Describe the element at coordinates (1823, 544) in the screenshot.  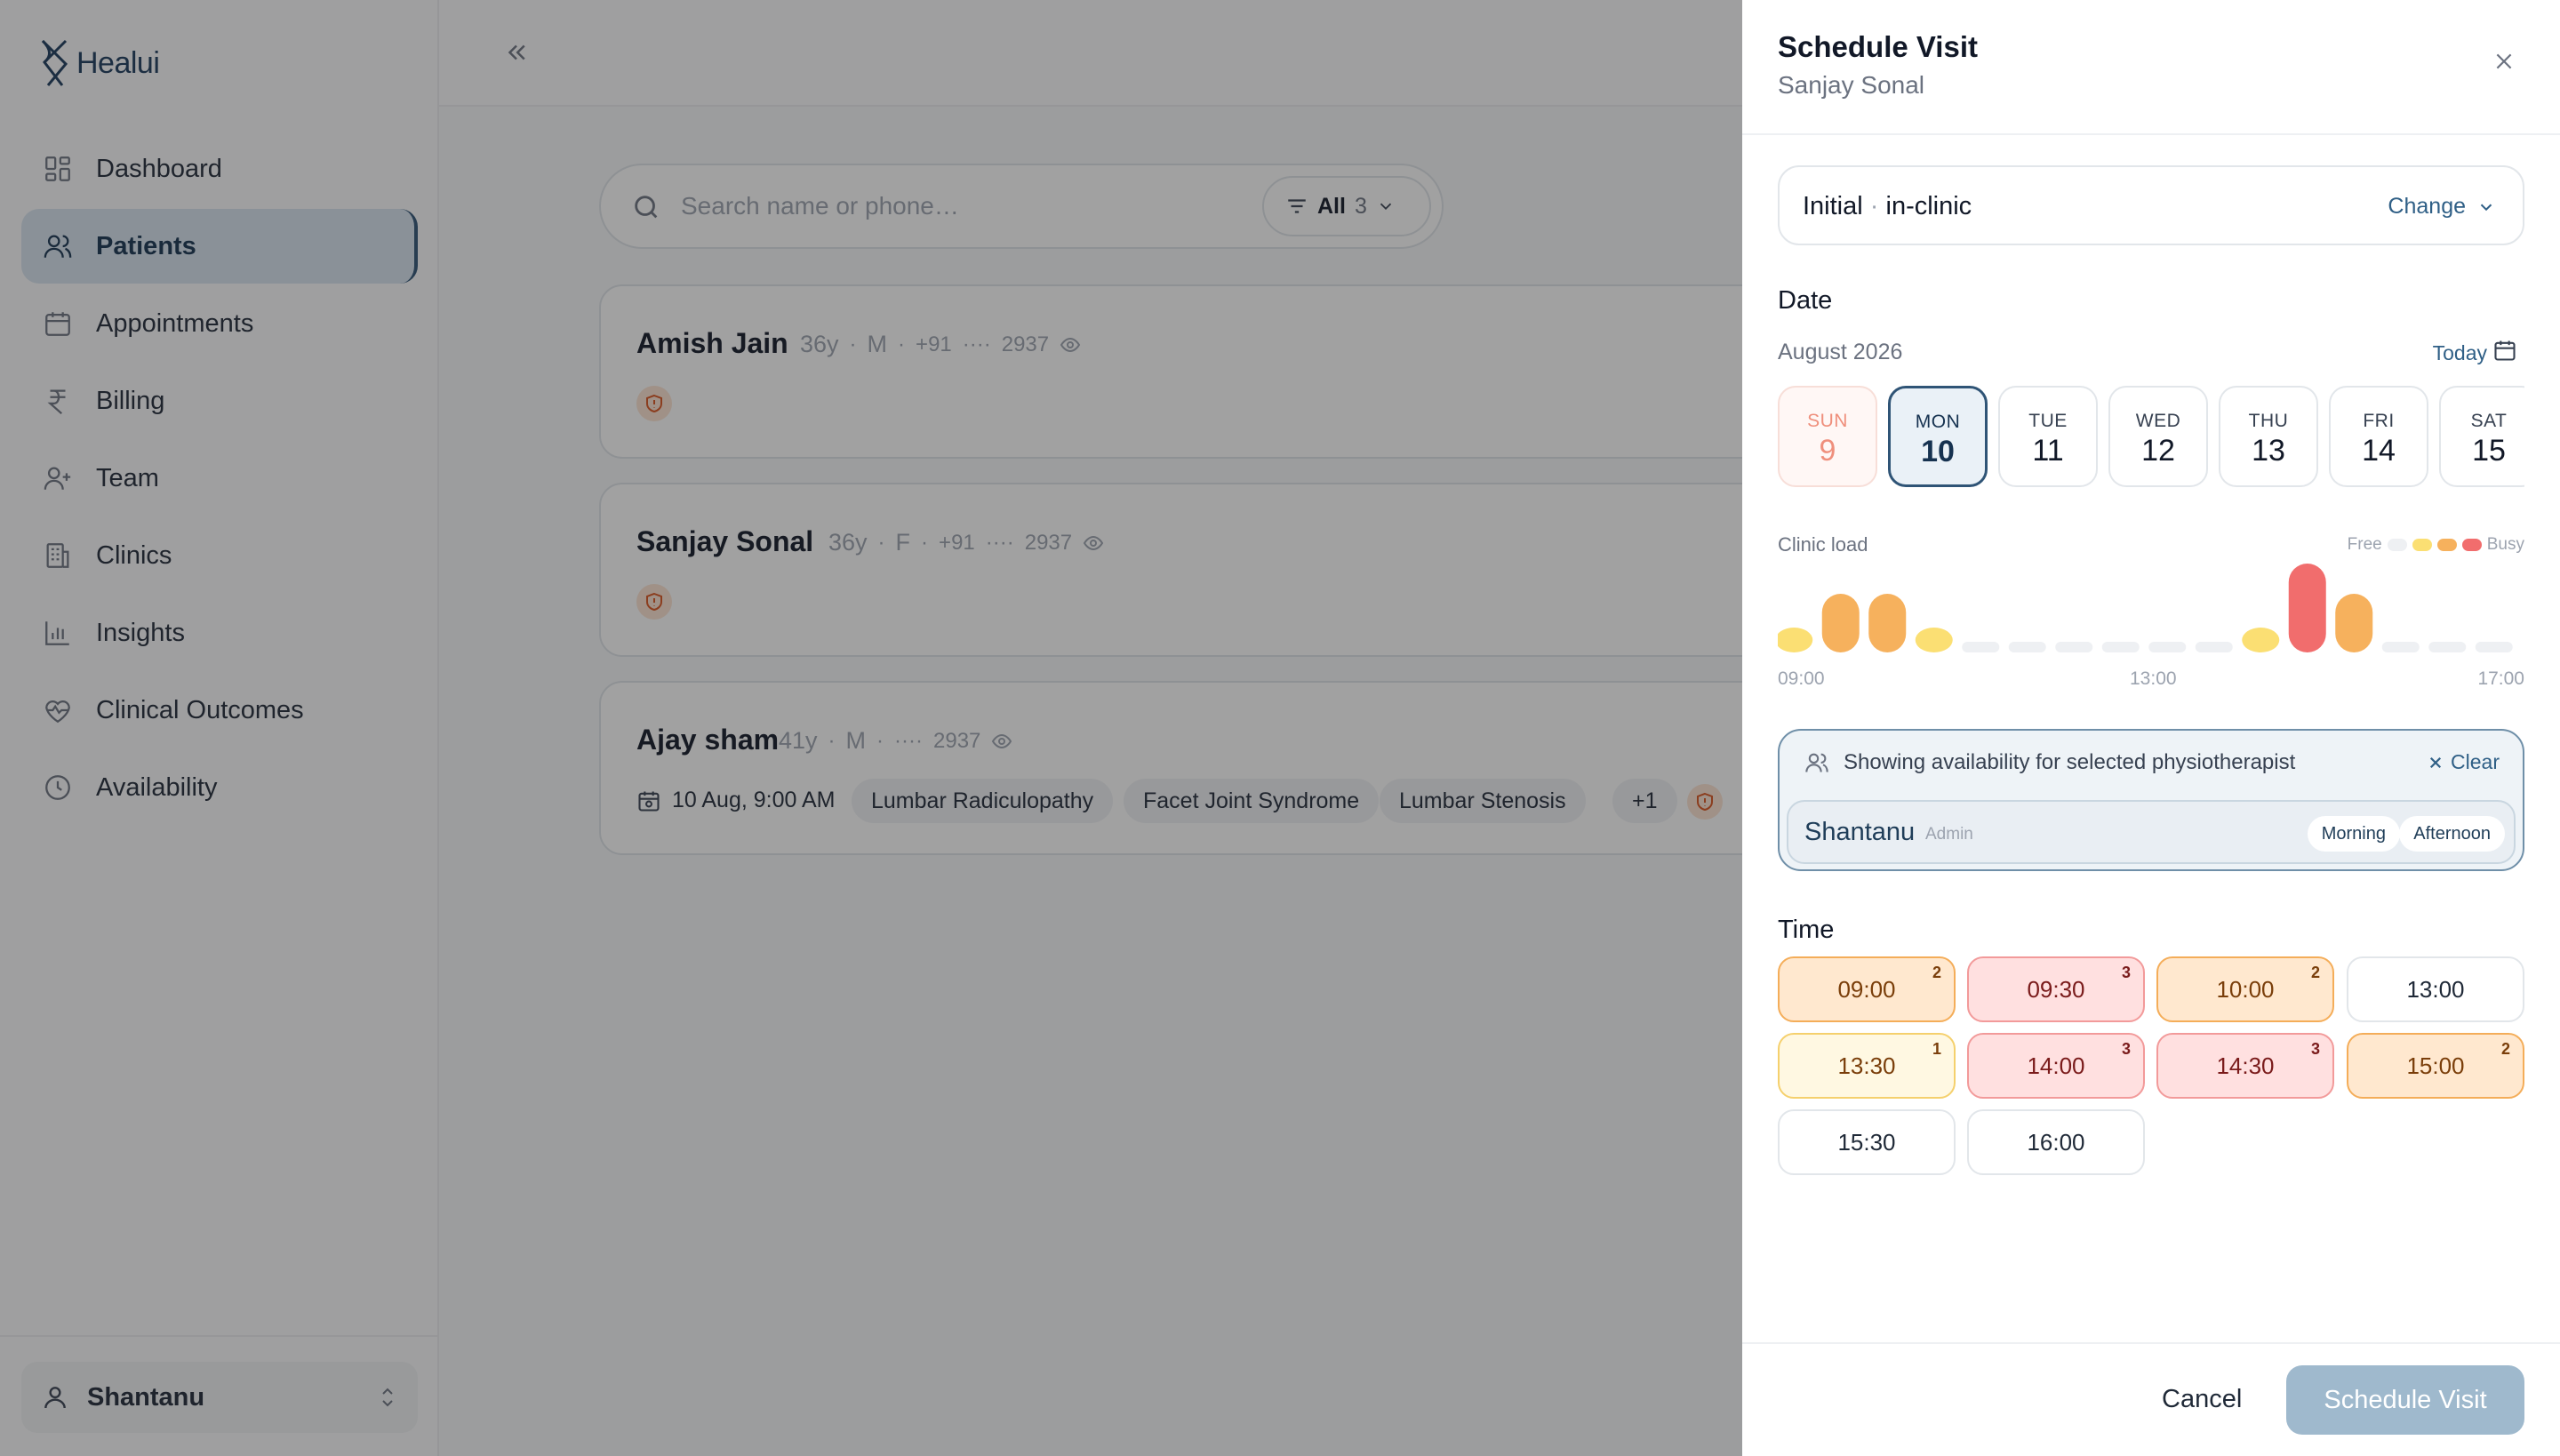
I see `clinic-load-label: Clinic load` at that location.